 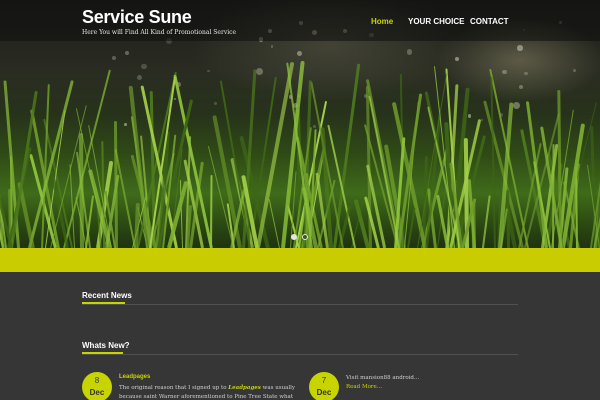 What do you see at coordinates (489, 21) in the screenshot?
I see `nav-contact: CONTACT` at bounding box center [489, 21].